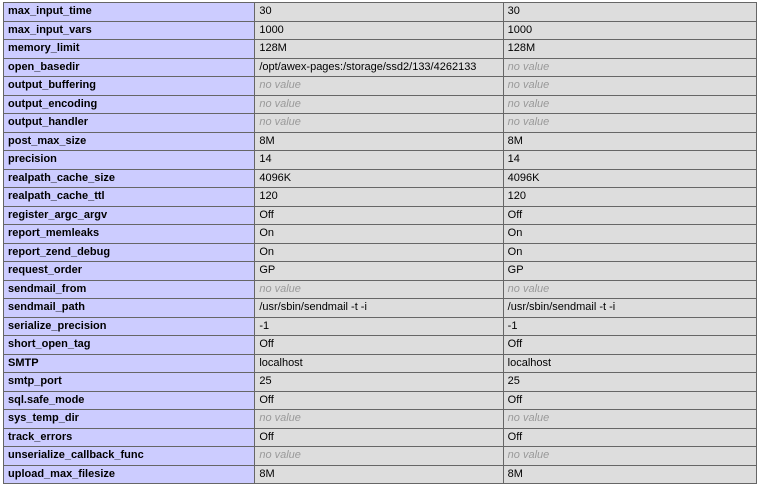 The width and height of the screenshot is (760, 489). I want to click on table-row: output_encoding no value no value, so click(380, 104).